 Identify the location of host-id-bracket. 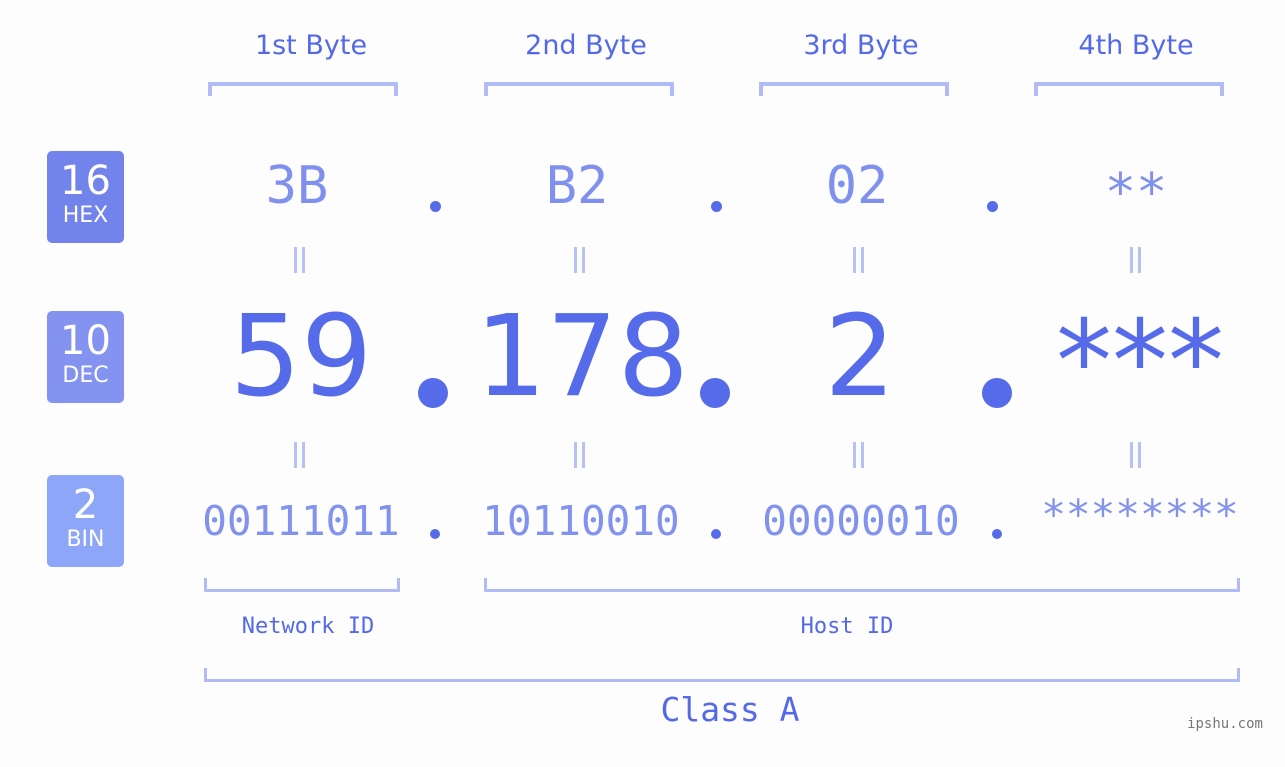
(862, 585).